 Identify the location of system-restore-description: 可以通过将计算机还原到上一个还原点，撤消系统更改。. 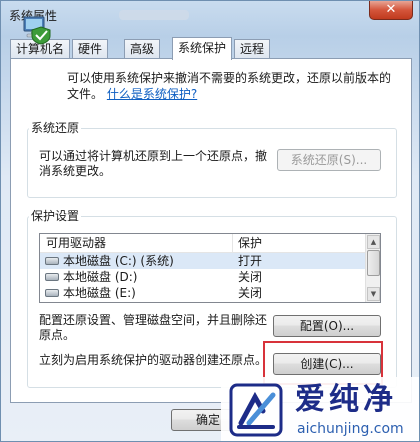
(153, 163).